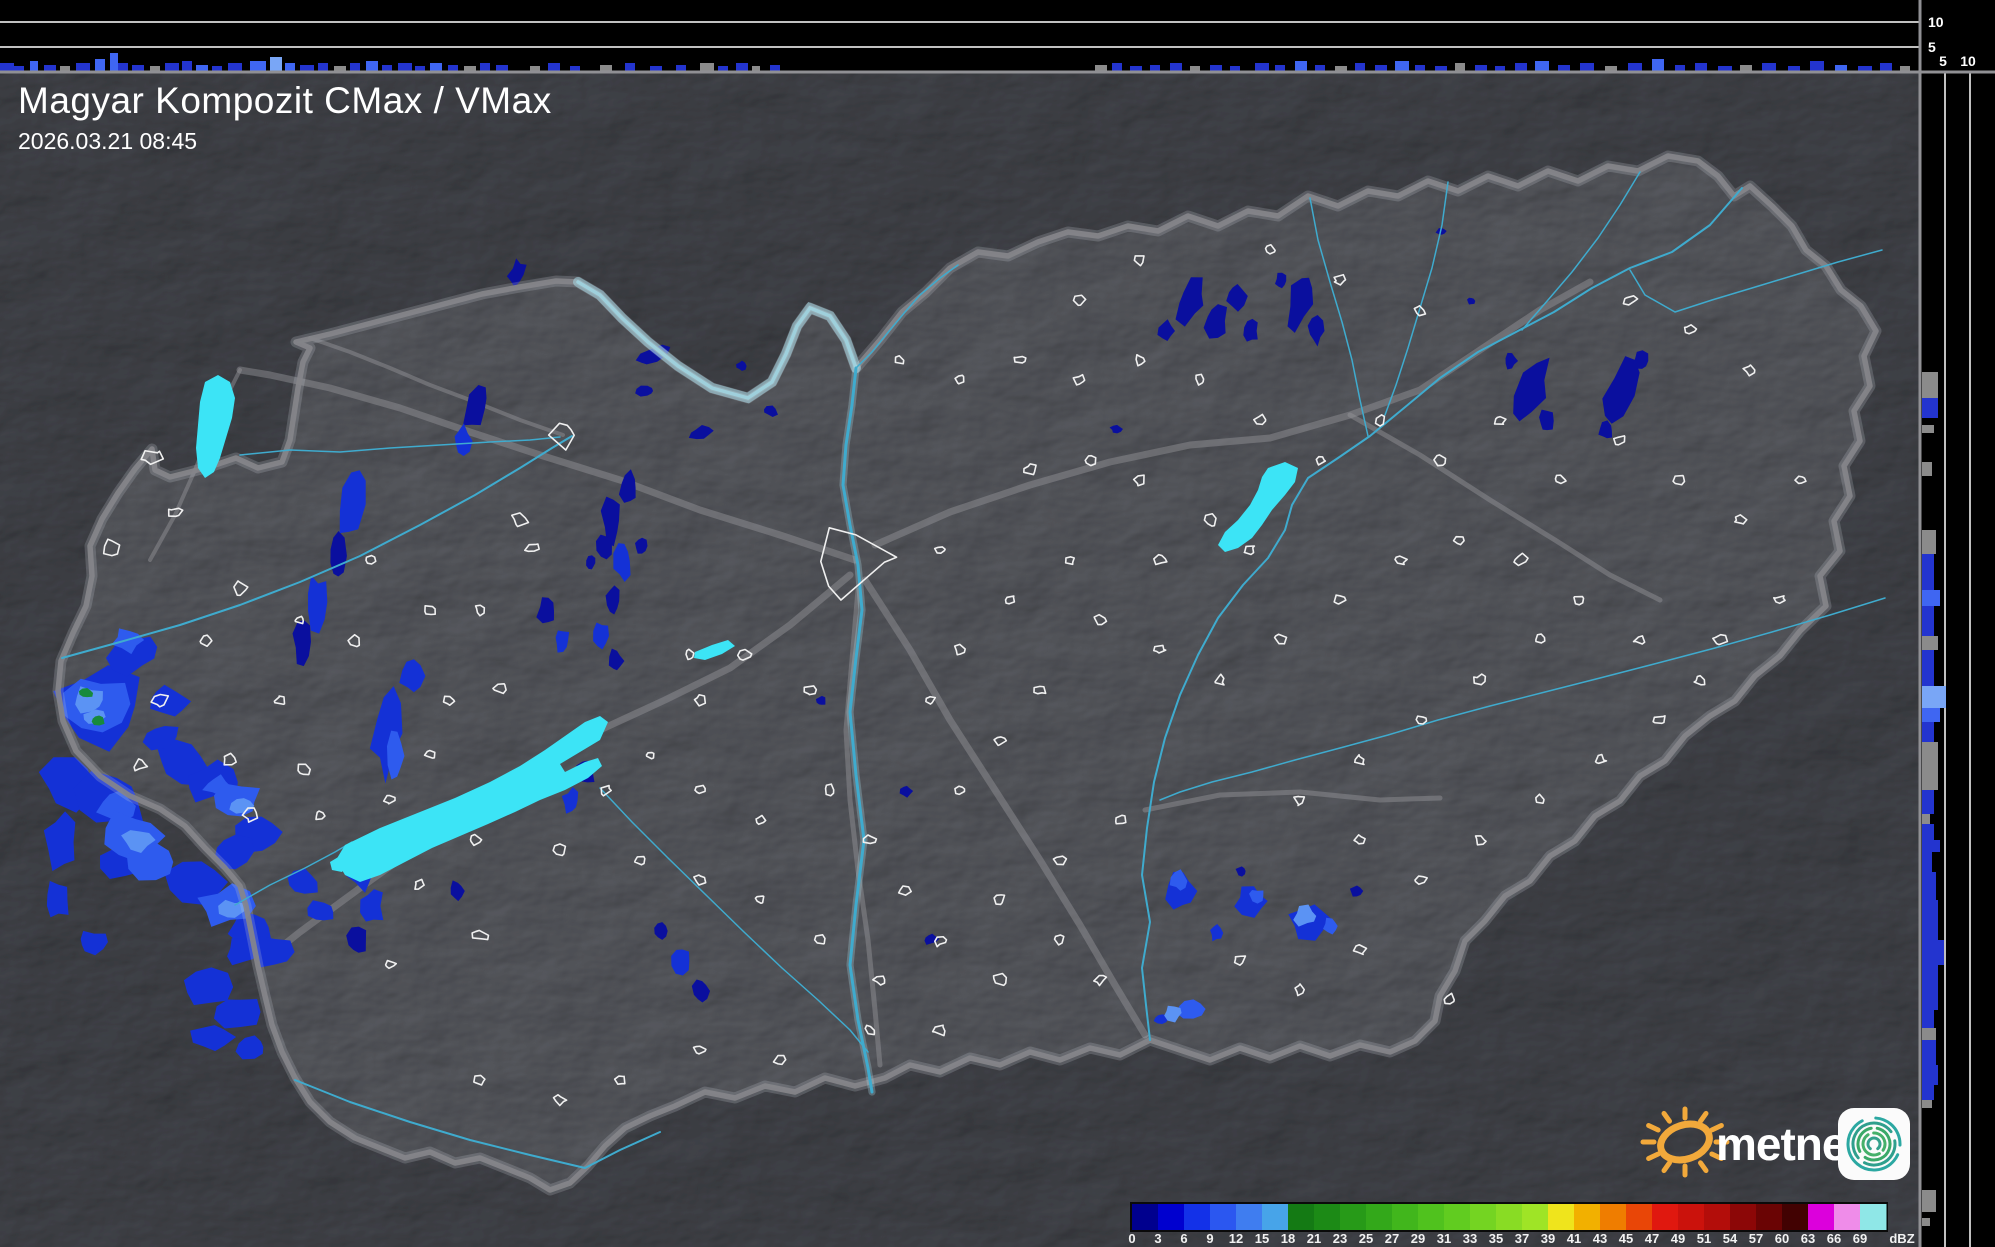  Describe the element at coordinates (1288, 1238) in the screenshot. I see `svg-text: 18` at that location.